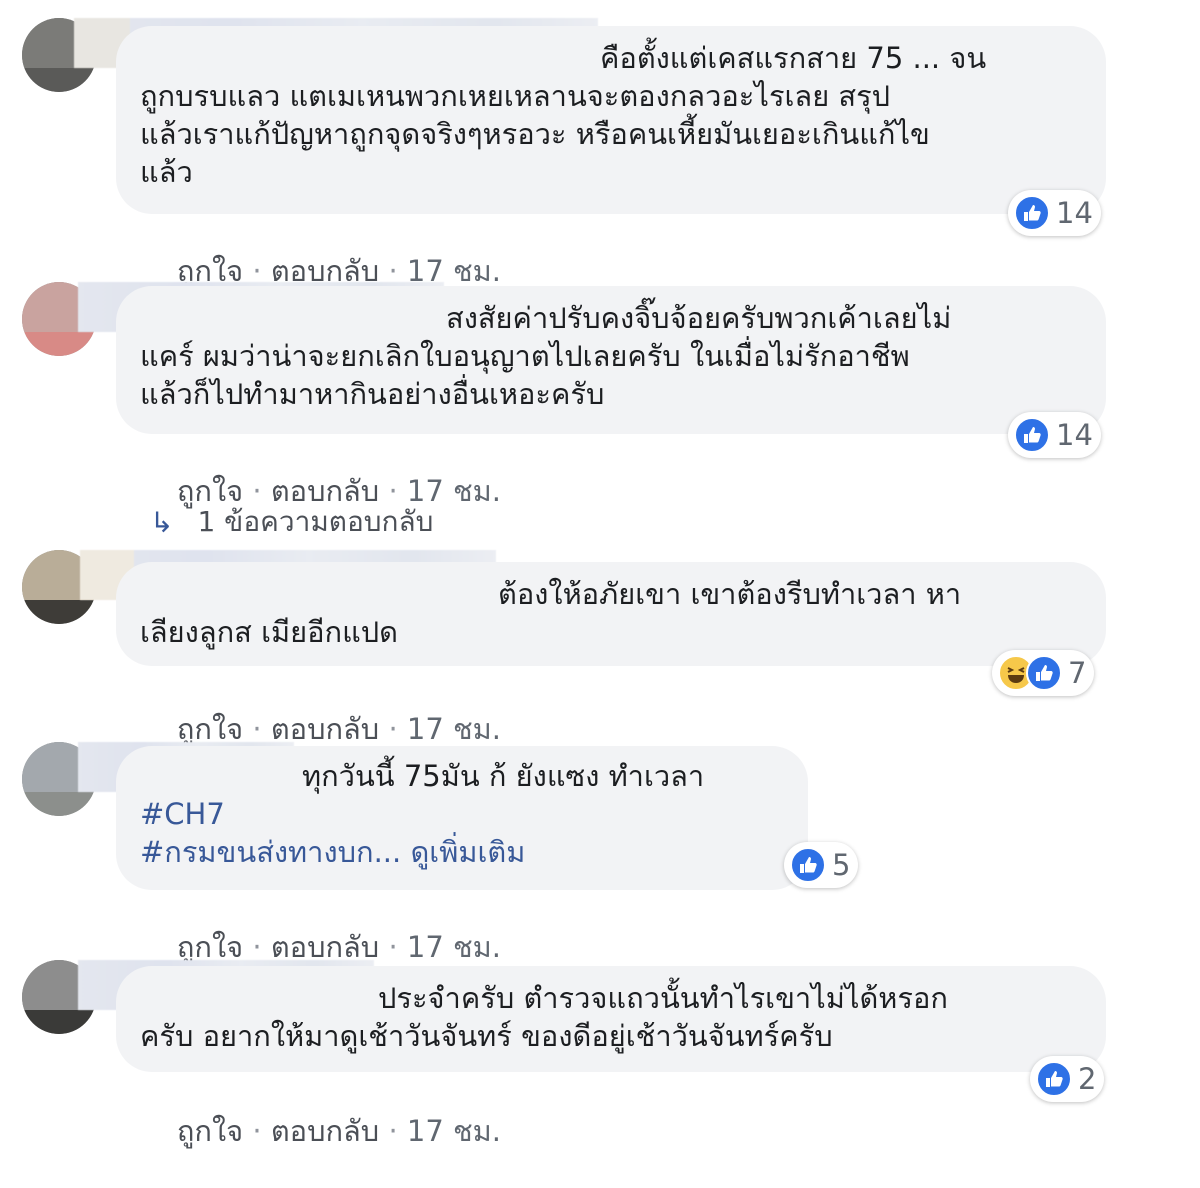  What do you see at coordinates (1087, 1079) in the screenshot?
I see `reaction-count: 2` at bounding box center [1087, 1079].